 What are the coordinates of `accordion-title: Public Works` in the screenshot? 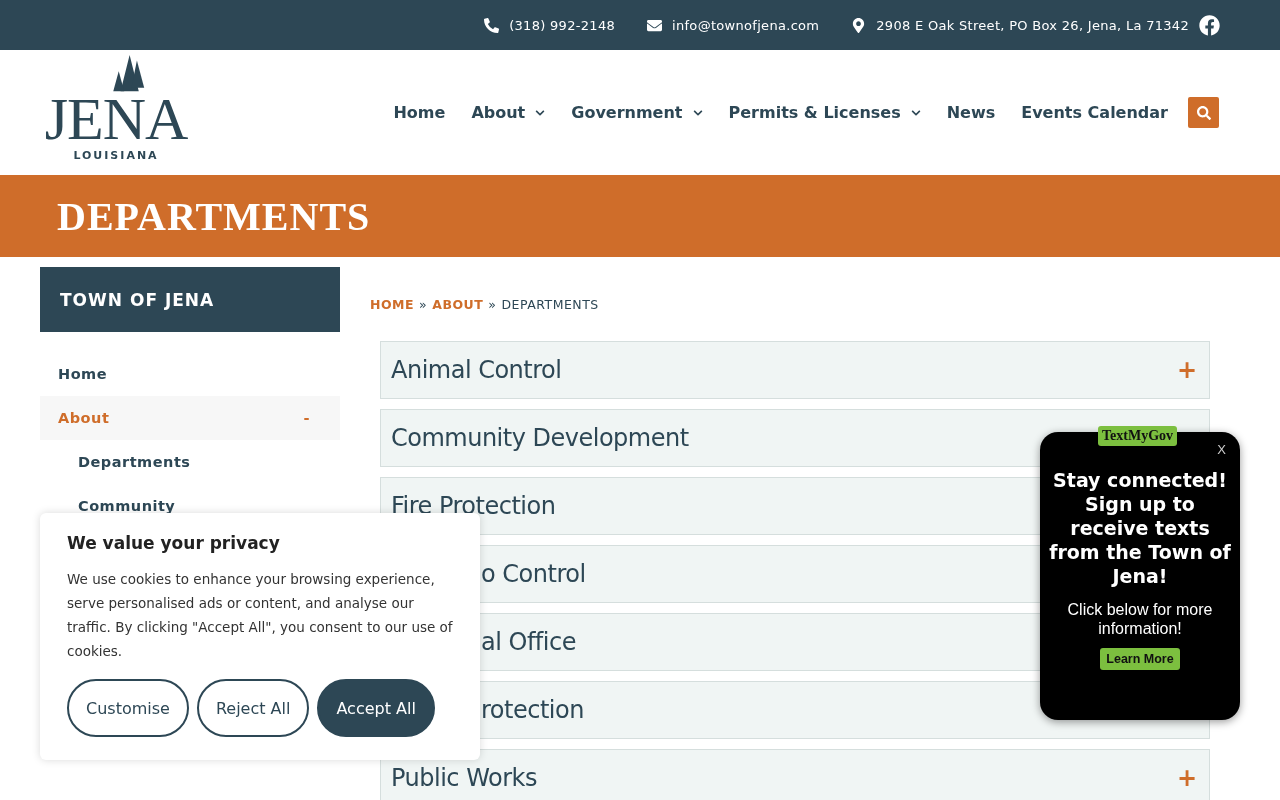 It's located at (464, 778).